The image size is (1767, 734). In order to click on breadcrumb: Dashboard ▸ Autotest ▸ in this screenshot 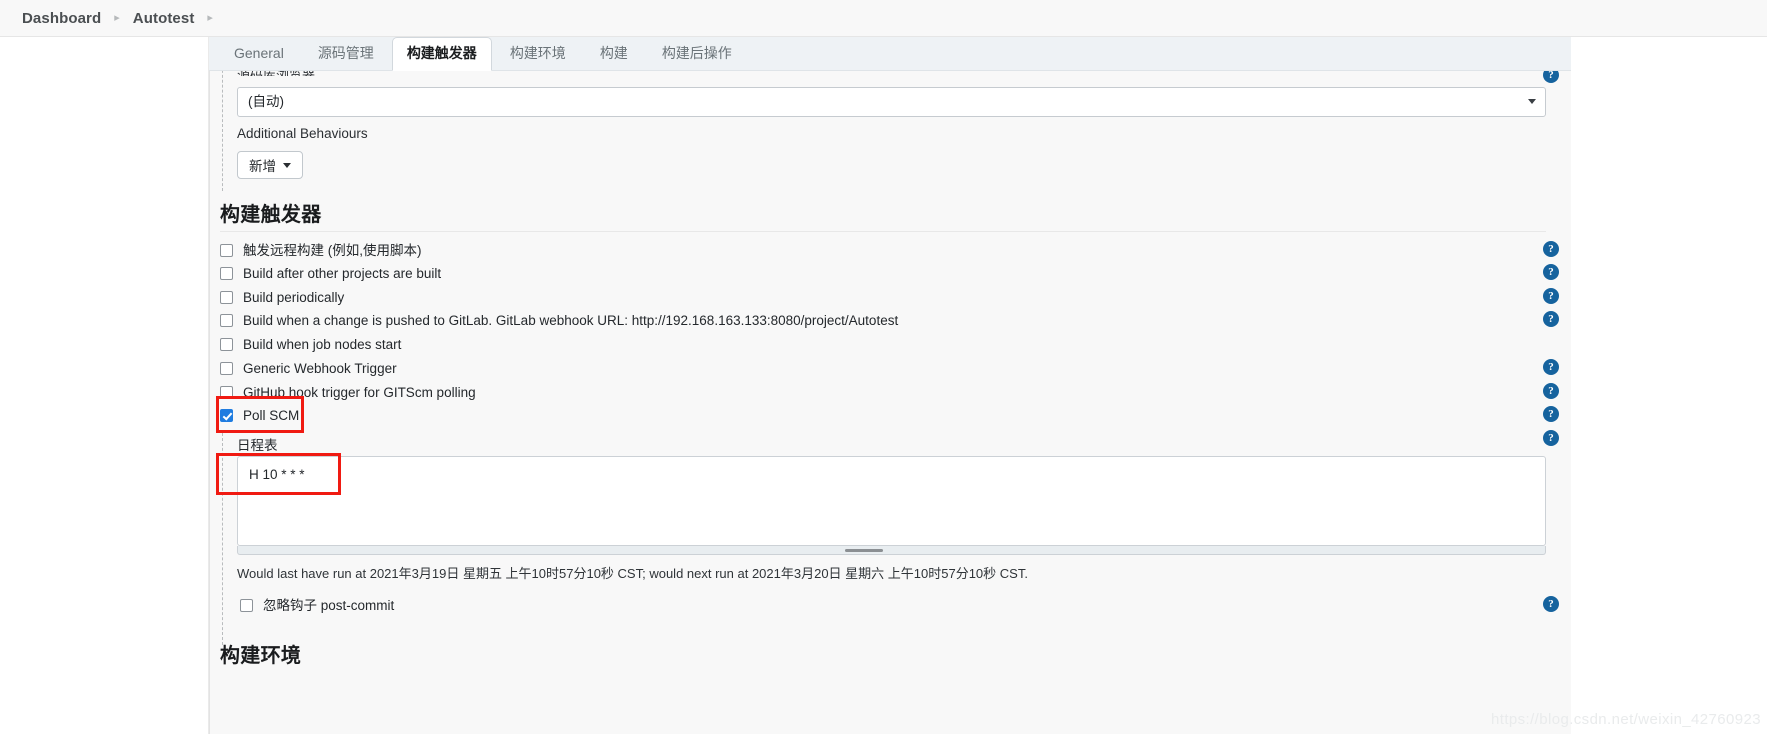, I will do `click(883, 18)`.